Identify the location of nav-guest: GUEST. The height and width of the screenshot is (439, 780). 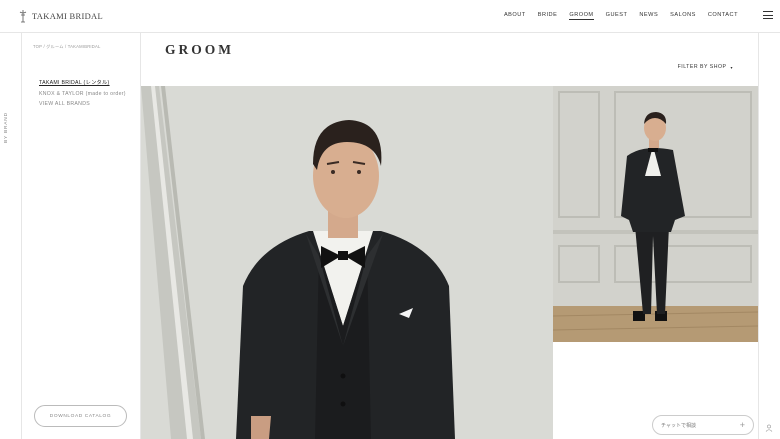
(617, 16).